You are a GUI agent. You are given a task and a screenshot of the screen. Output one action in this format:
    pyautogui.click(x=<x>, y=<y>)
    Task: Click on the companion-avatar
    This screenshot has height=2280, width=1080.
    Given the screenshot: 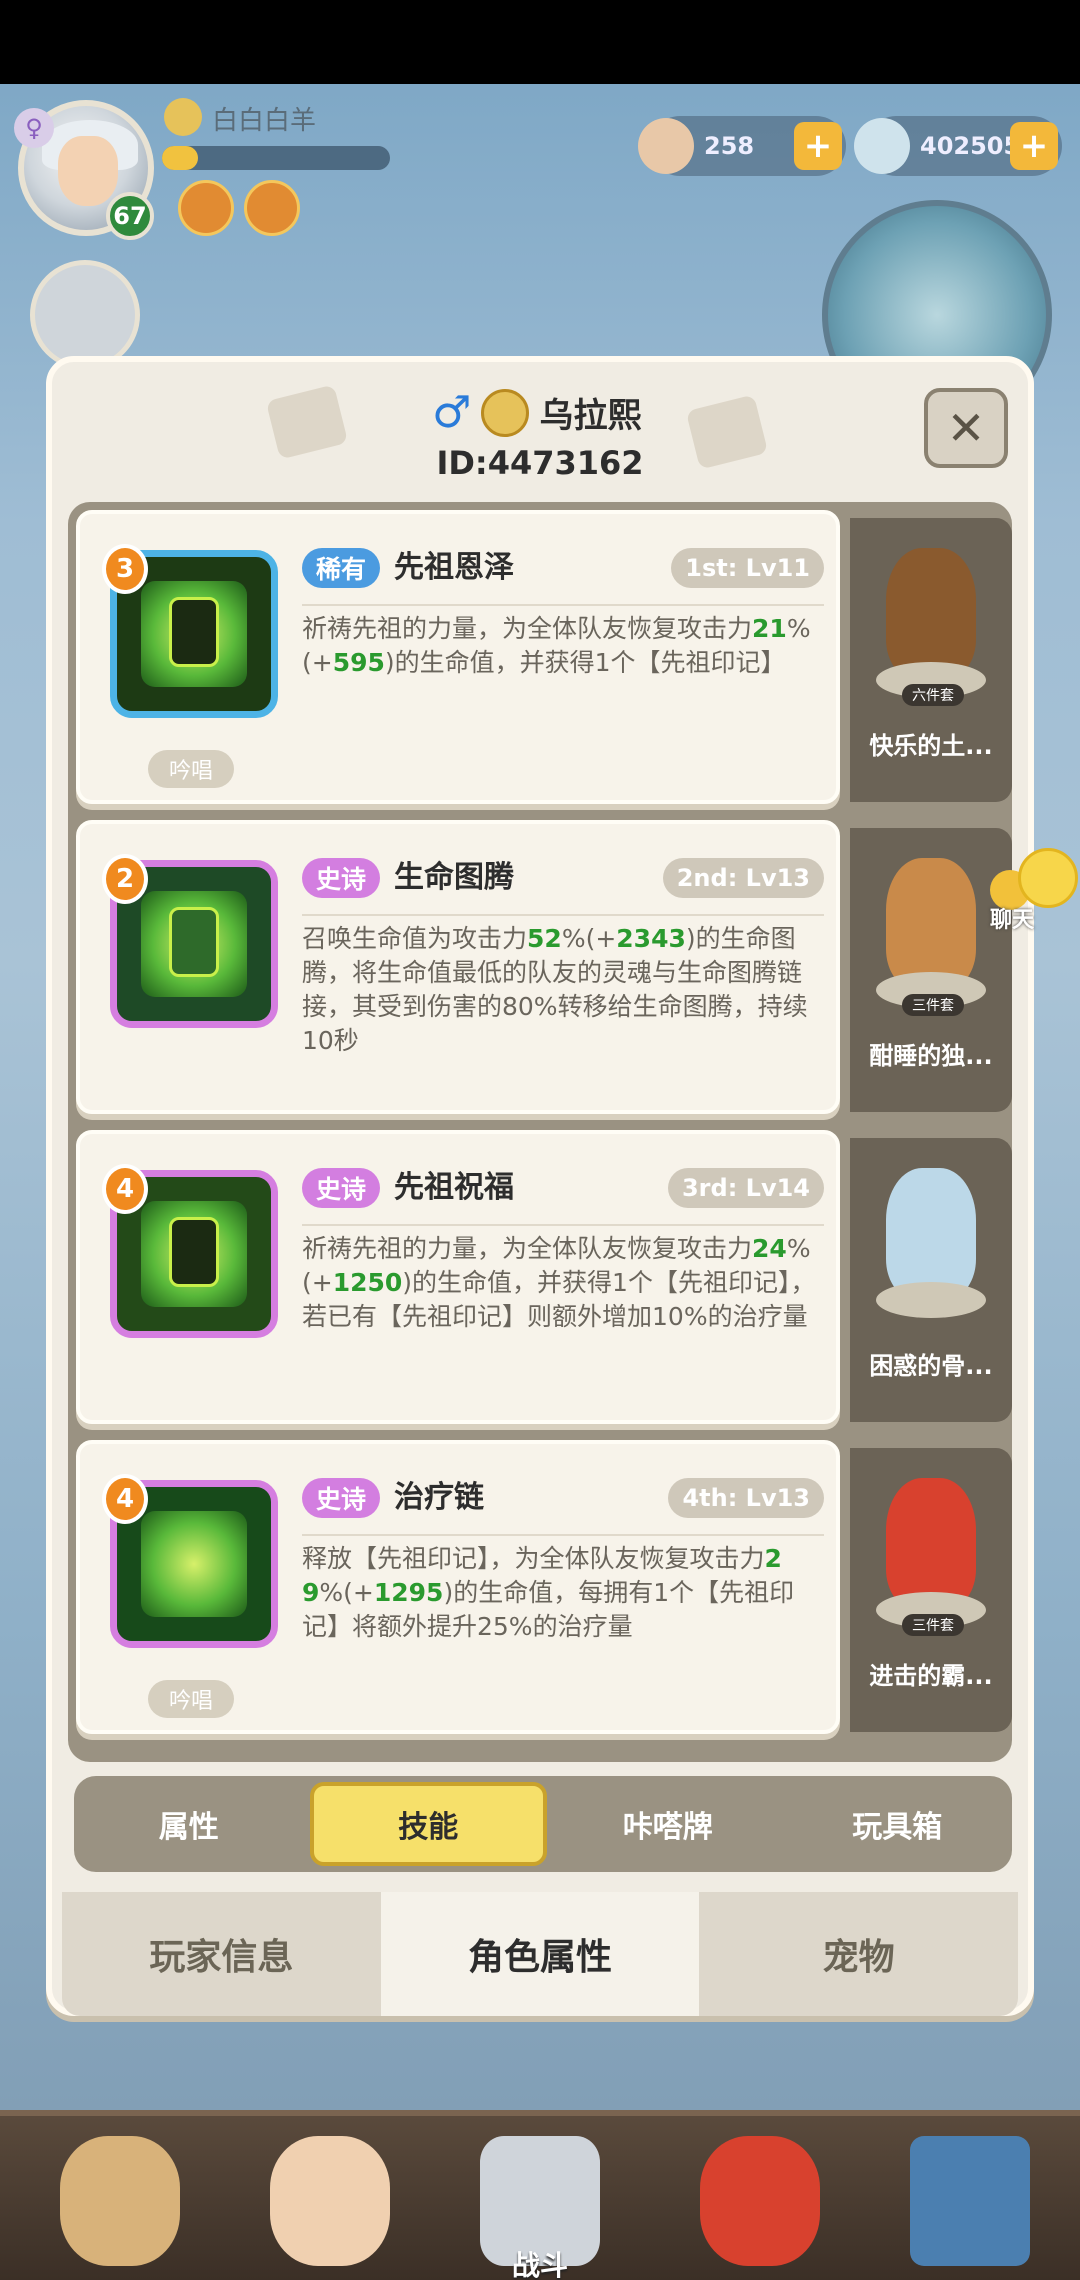 What is the action you would take?
    pyautogui.click(x=85, y=315)
    